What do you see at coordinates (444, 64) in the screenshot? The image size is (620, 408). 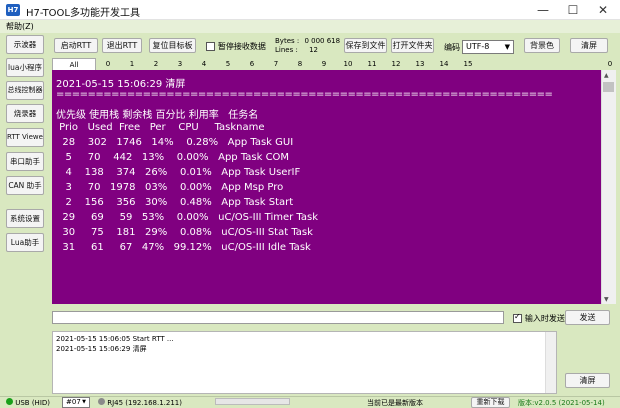 I see `tab-14: 14` at bounding box center [444, 64].